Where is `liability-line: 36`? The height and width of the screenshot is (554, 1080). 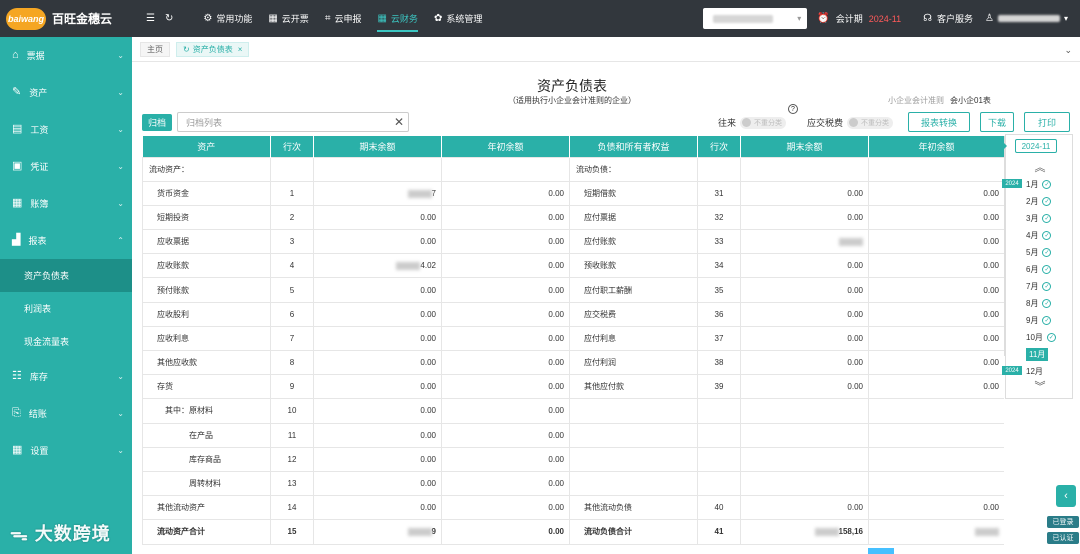 liability-line: 36 is located at coordinates (719, 314).